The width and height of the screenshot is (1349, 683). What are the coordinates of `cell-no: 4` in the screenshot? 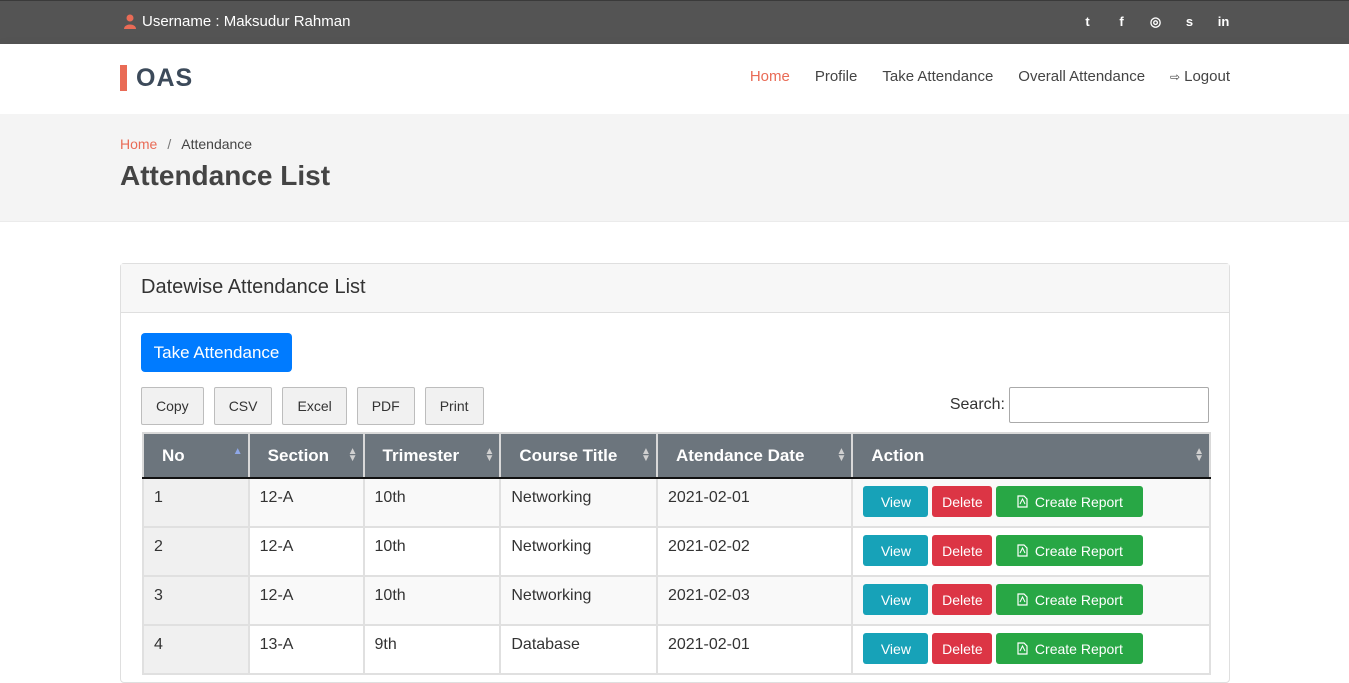 It's located at (196, 649).